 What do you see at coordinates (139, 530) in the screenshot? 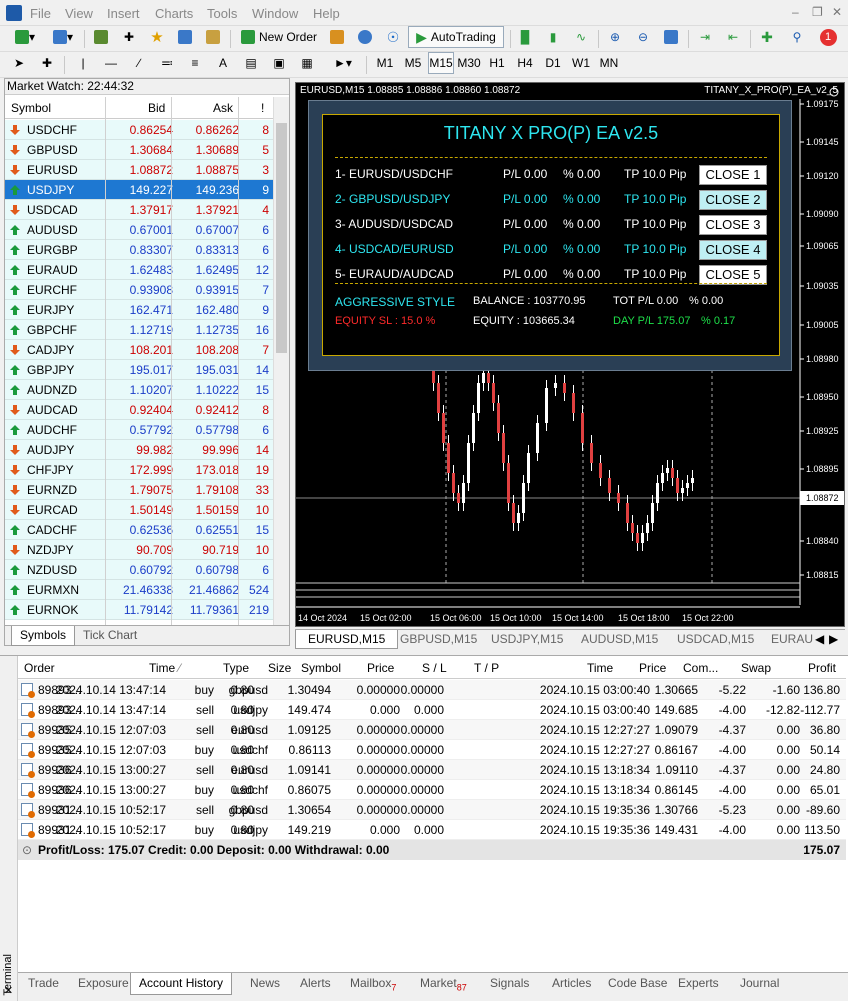
I see `market-watch-row-cadchf: CADCHF 0.62536 0.62551 15` at bounding box center [139, 530].